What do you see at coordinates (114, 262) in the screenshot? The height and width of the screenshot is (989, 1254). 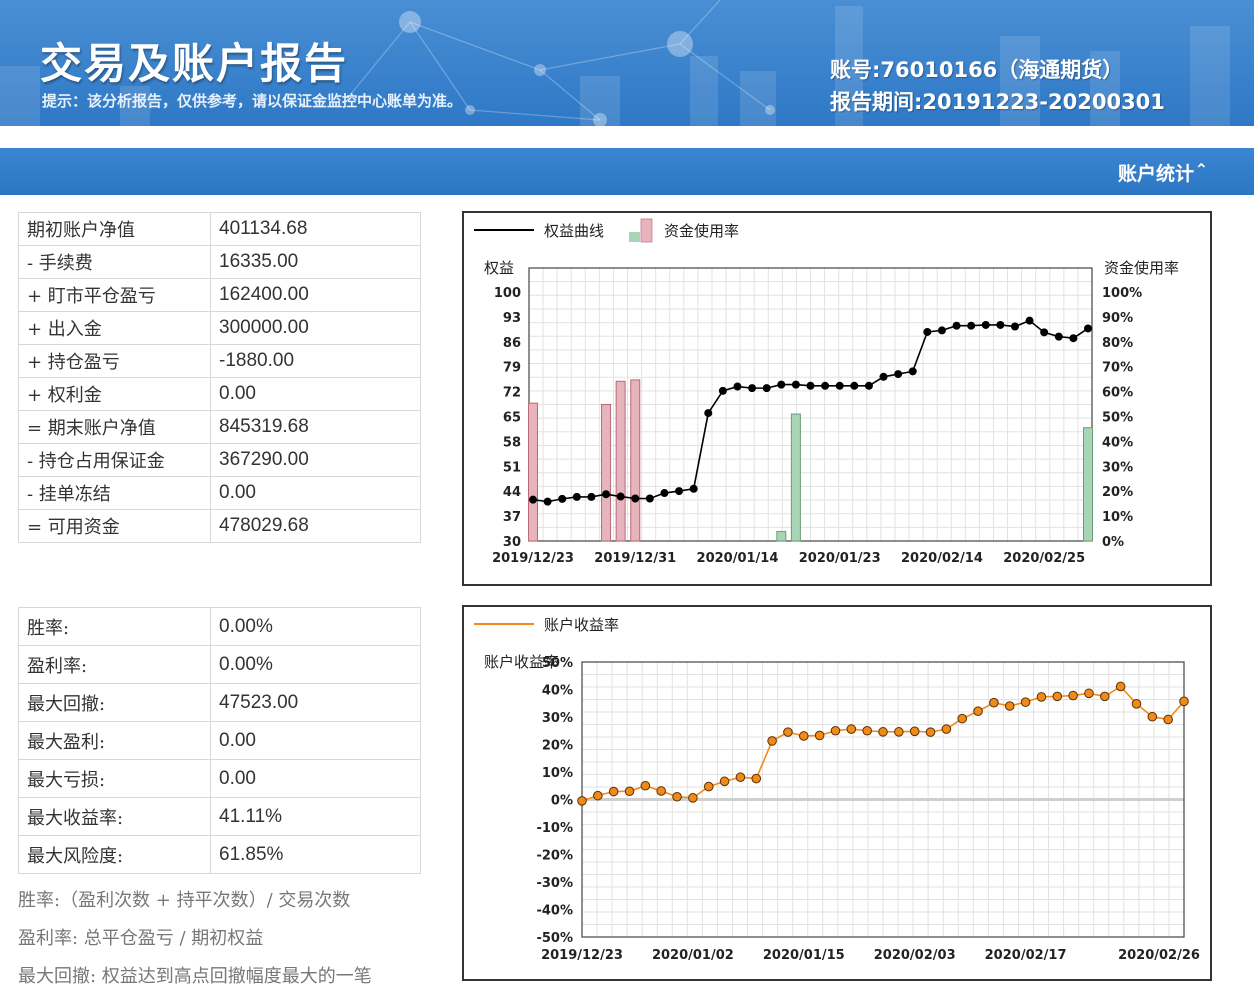 I see `row-label: - 手续费` at bounding box center [114, 262].